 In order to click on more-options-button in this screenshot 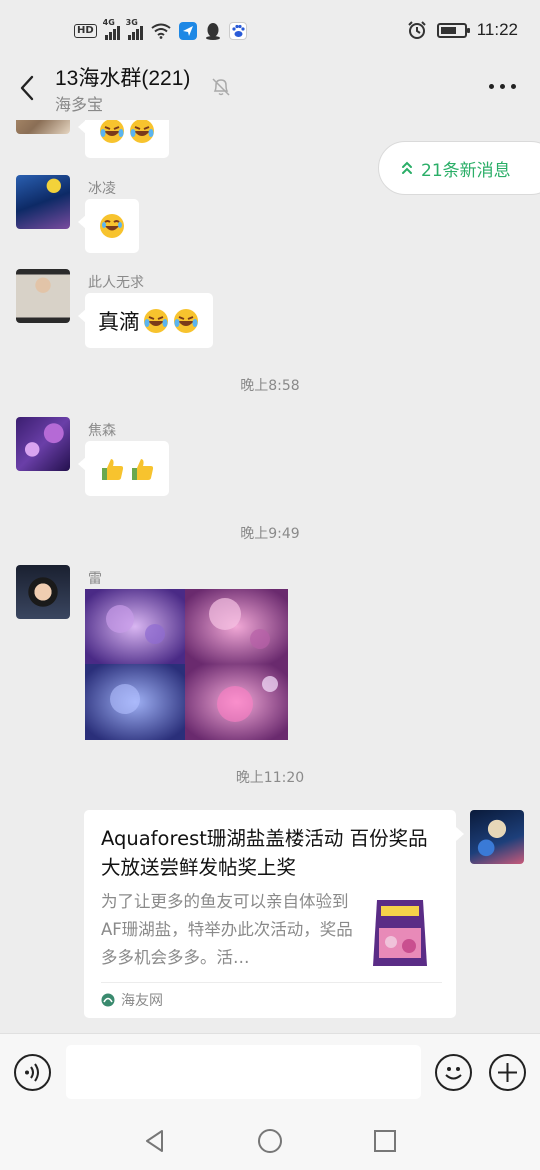, I will do `click(502, 86)`.